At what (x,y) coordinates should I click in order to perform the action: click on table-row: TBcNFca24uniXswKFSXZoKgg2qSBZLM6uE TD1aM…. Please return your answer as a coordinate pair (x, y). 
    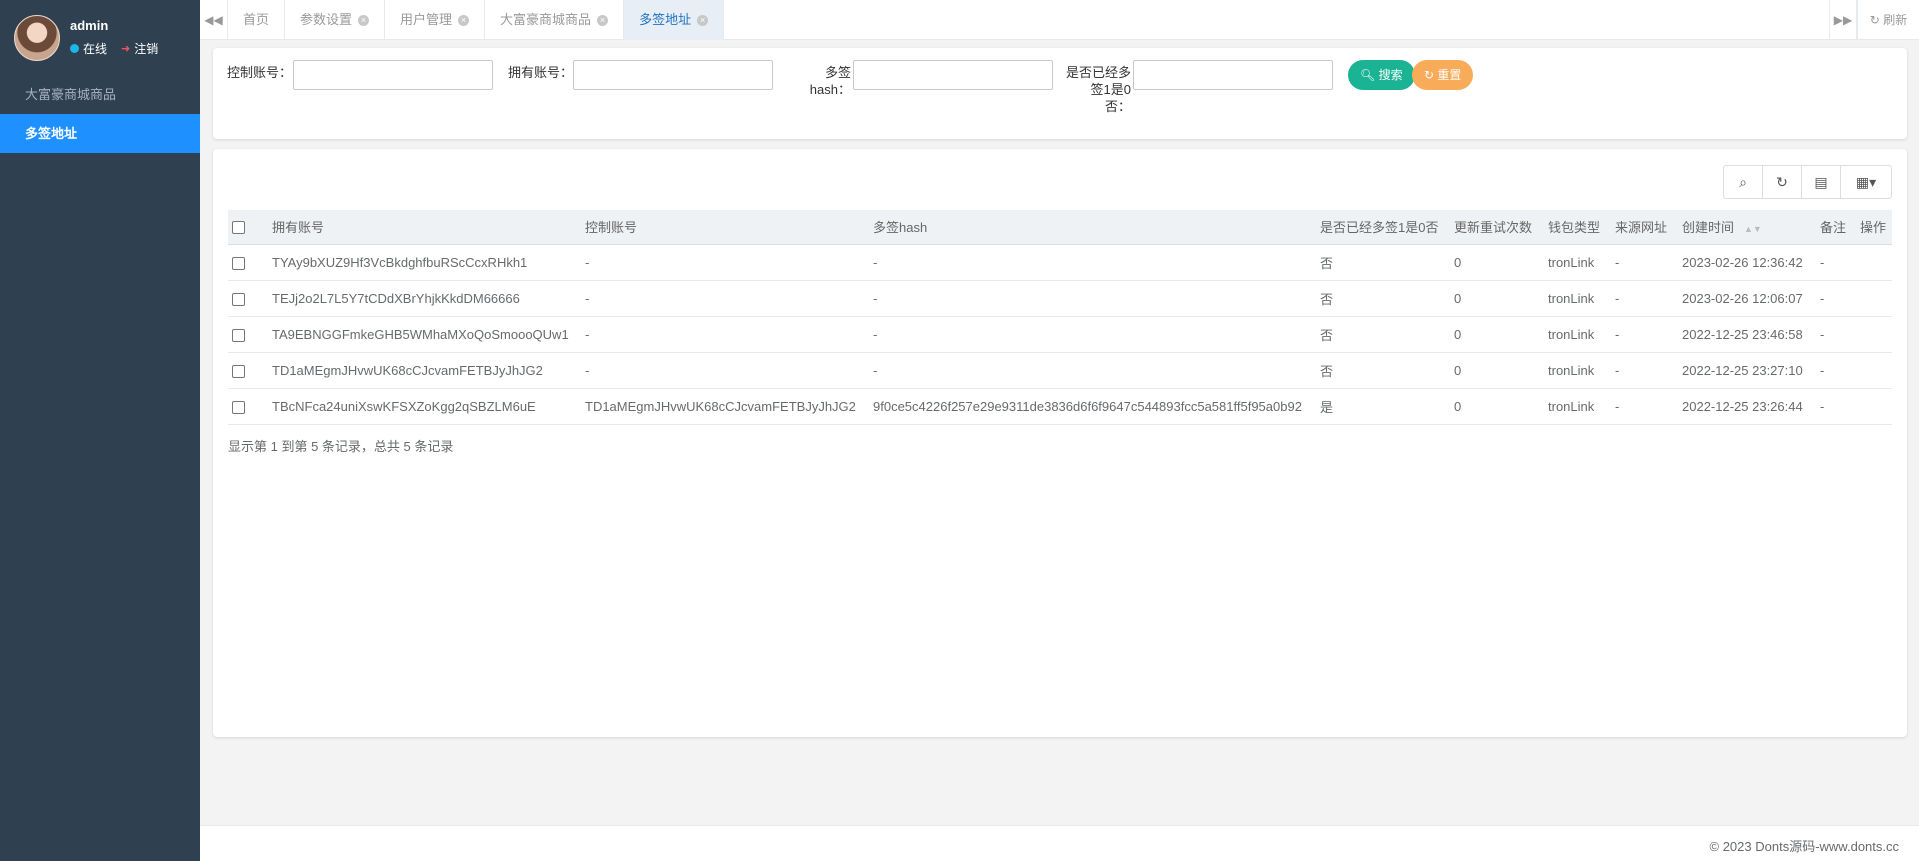
    Looking at the image, I should click on (1060, 406).